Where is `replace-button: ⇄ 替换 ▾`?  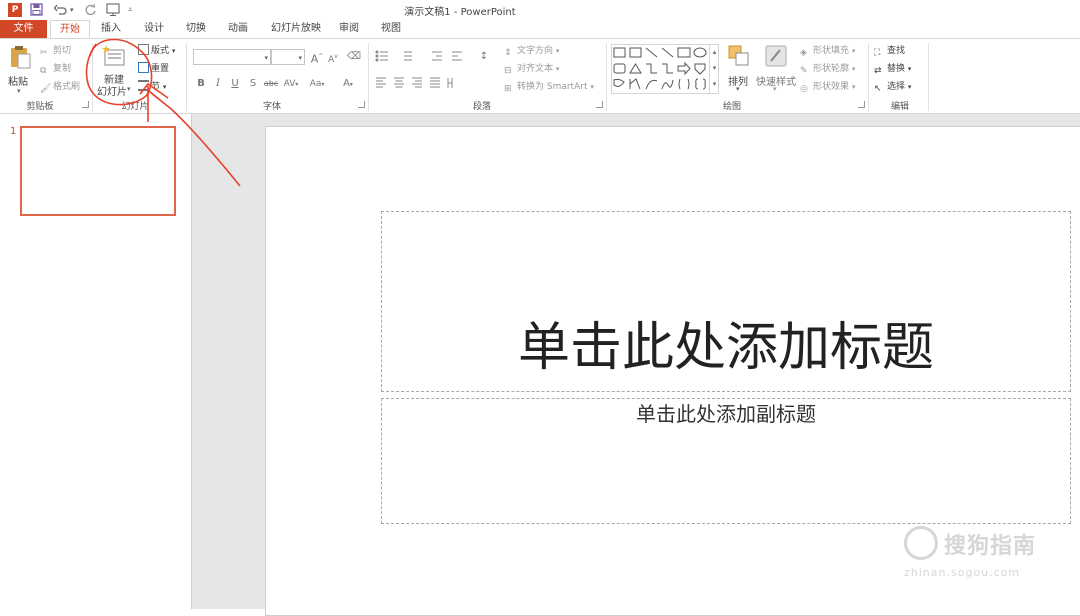
replace-button: ⇄ 替换 ▾ is located at coordinates (892, 69).